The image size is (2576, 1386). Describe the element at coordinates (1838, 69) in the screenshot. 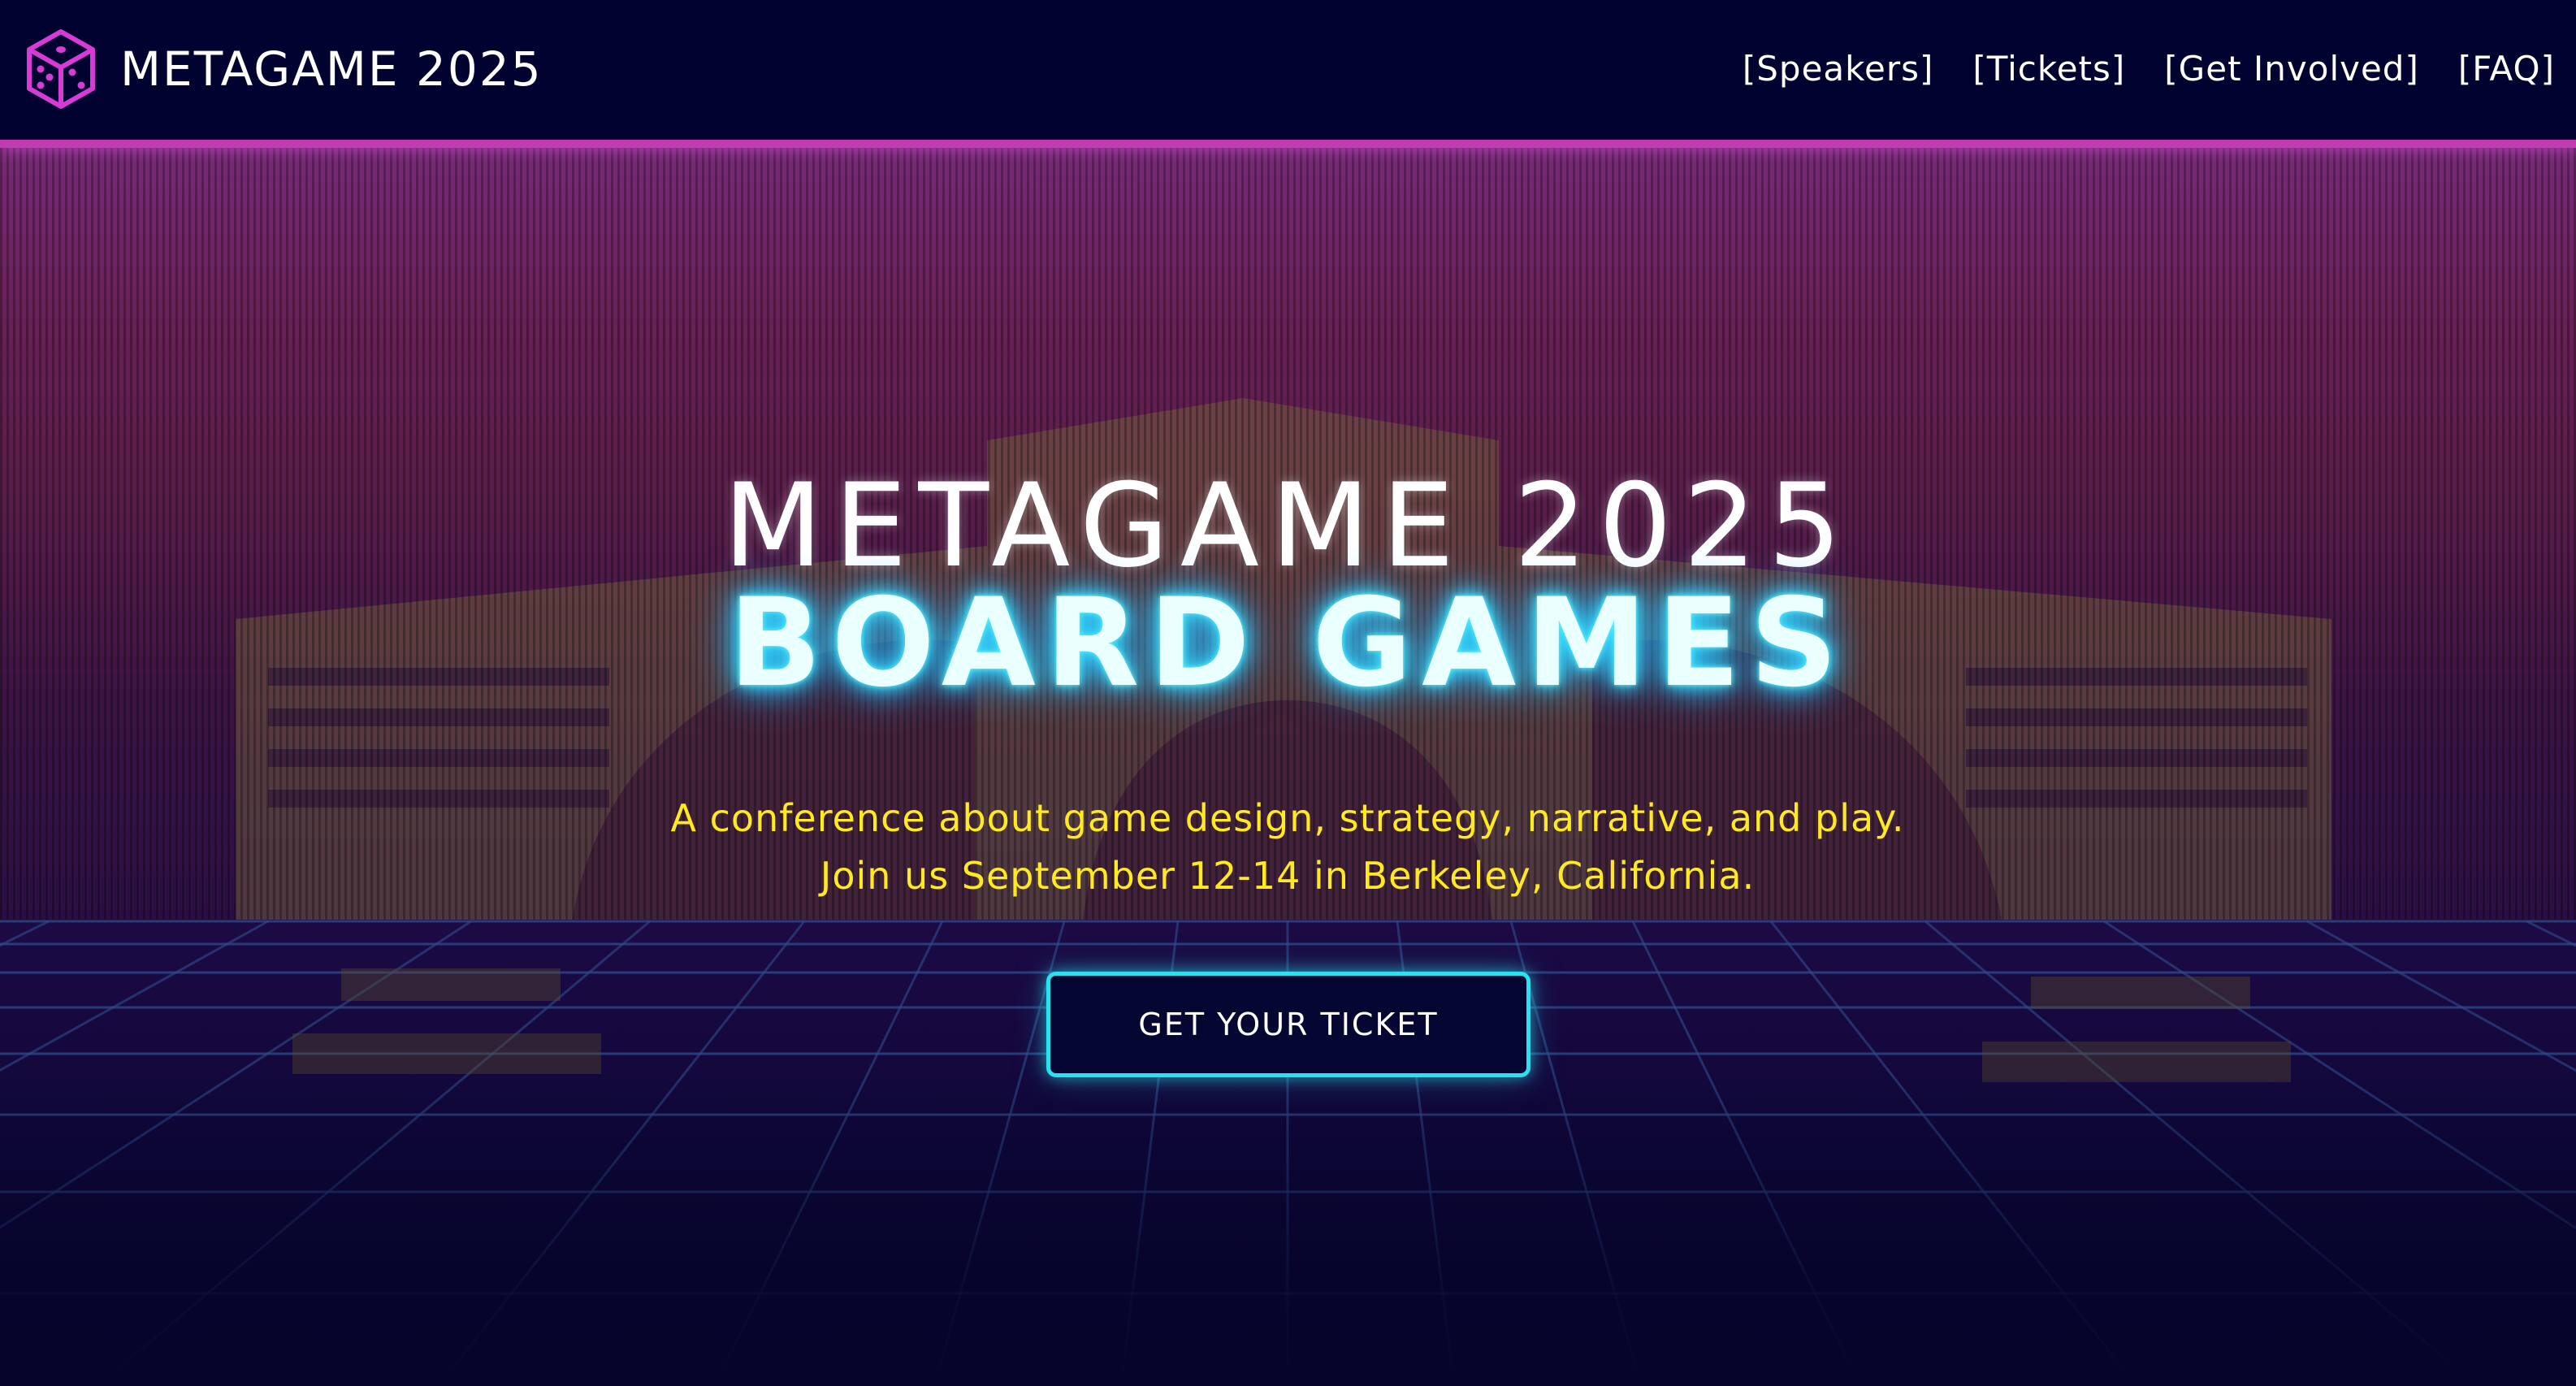

I see `nav-link-speakers: [Speakers]` at that location.